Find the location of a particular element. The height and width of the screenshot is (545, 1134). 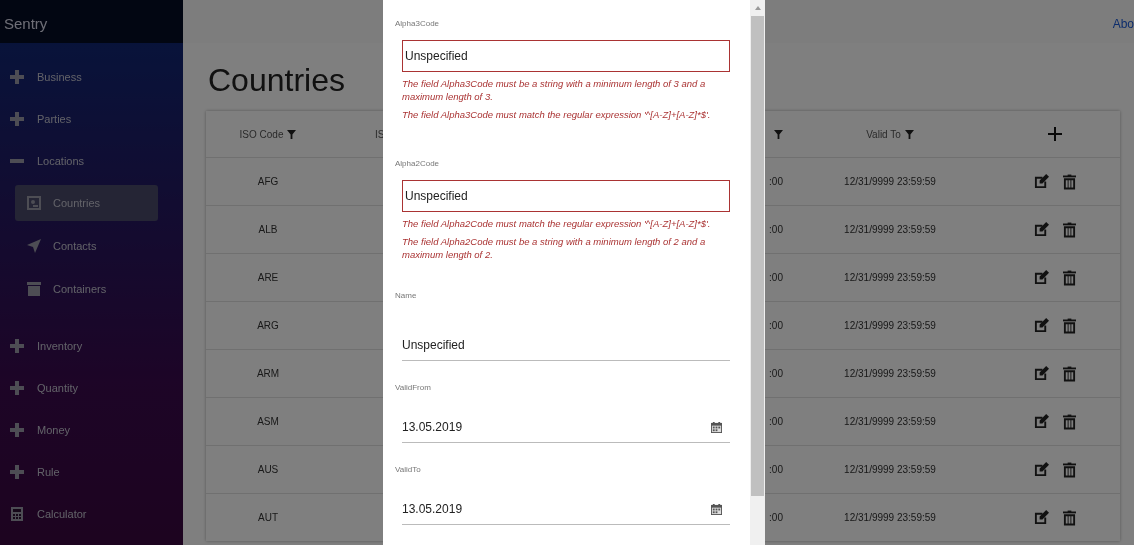

nav-item: Inventory is located at coordinates (91, 346).